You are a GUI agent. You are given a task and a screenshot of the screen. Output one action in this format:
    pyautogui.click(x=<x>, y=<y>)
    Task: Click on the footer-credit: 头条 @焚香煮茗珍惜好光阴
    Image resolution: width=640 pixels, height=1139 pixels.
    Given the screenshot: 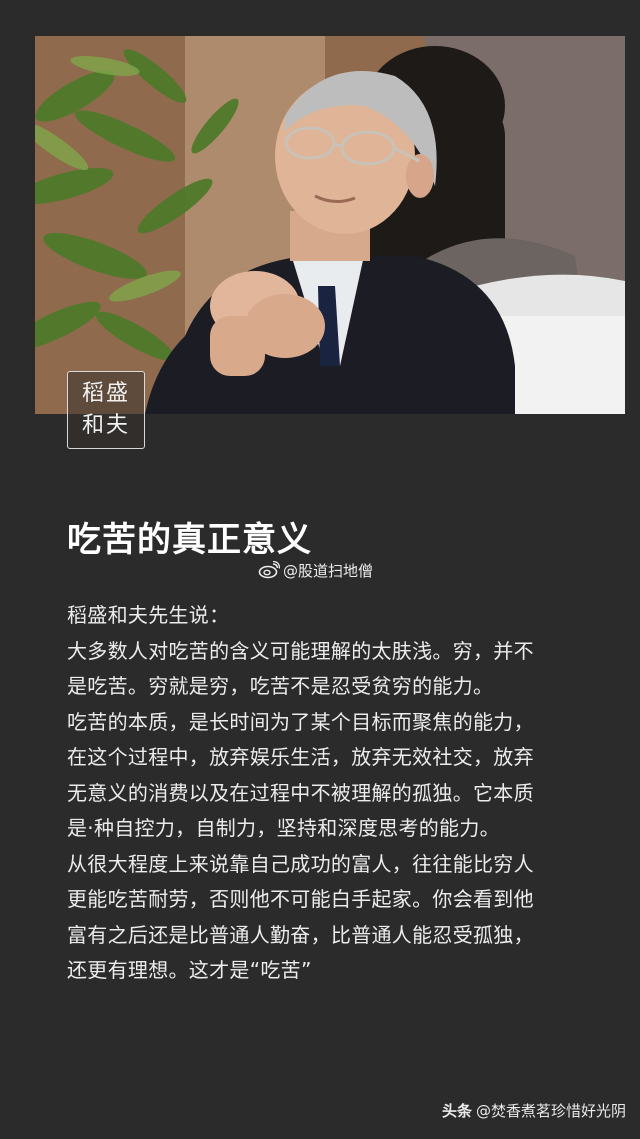 What is the action you would take?
    pyautogui.click(x=534, y=1110)
    